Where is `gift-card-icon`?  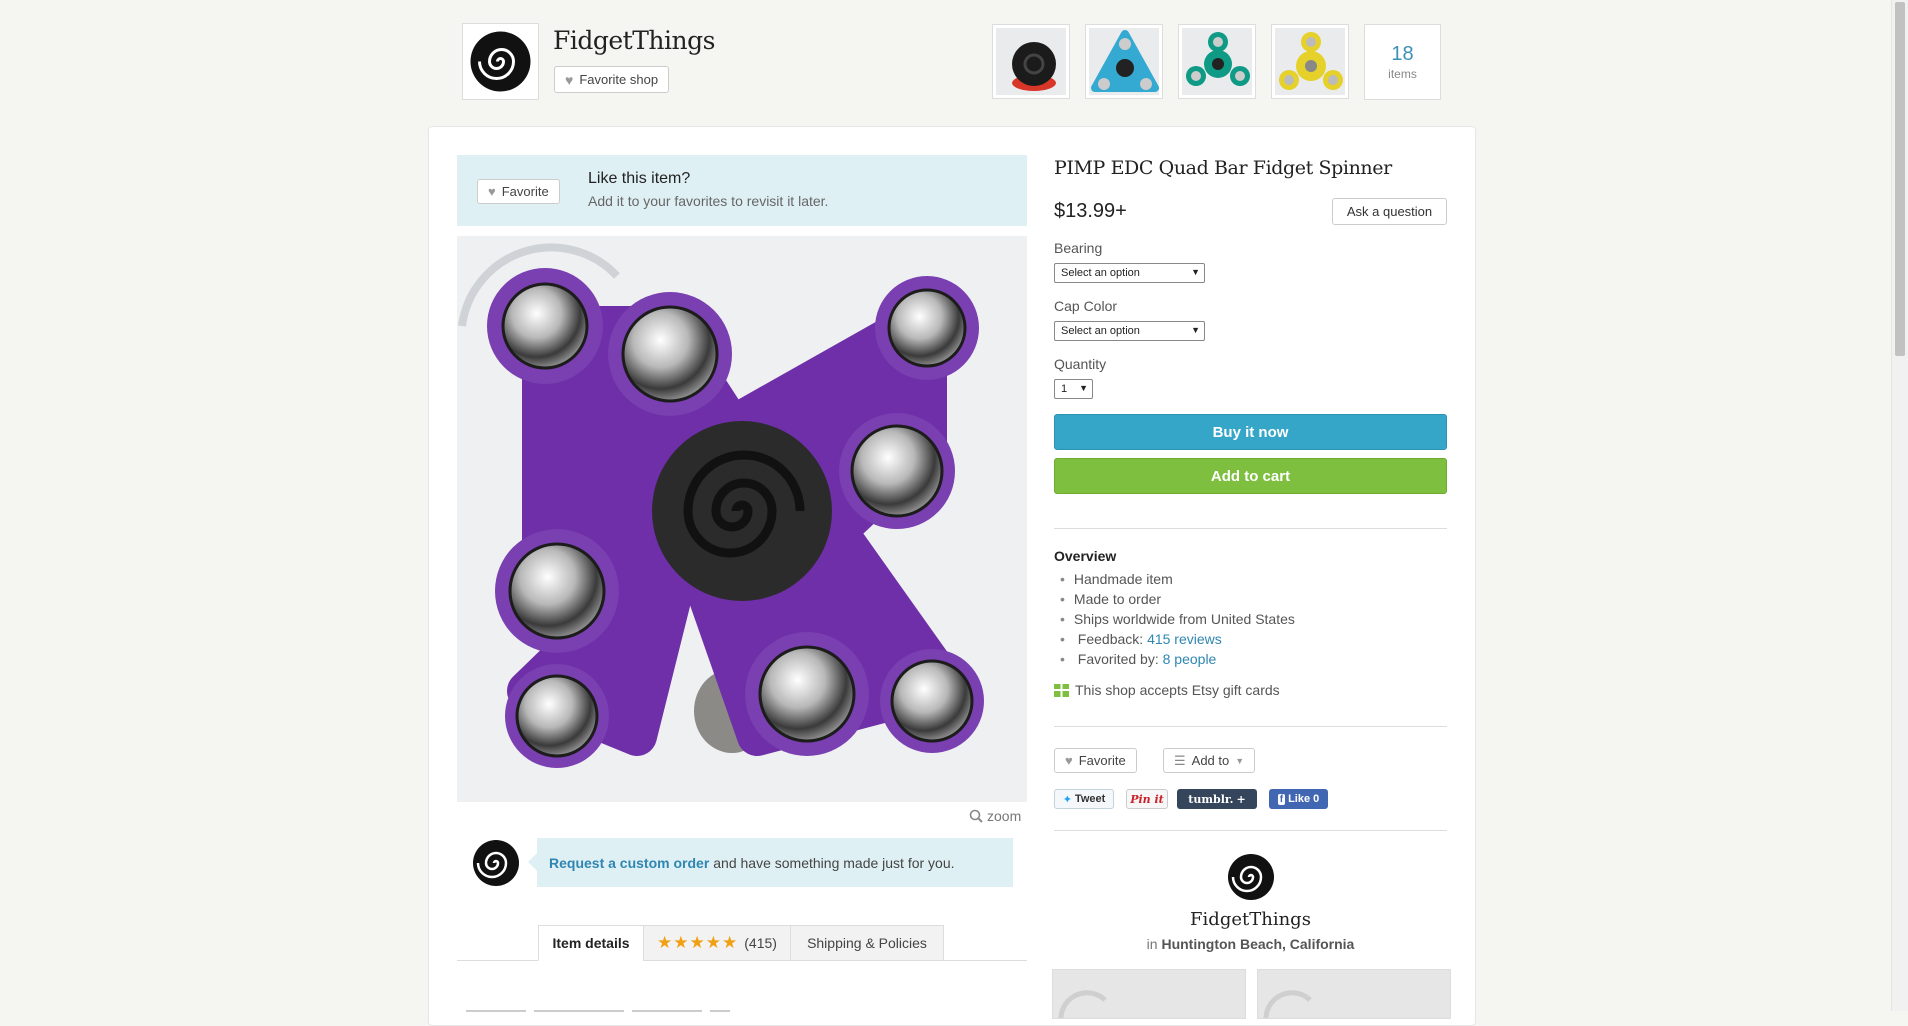
gift-card-icon is located at coordinates (1061, 690).